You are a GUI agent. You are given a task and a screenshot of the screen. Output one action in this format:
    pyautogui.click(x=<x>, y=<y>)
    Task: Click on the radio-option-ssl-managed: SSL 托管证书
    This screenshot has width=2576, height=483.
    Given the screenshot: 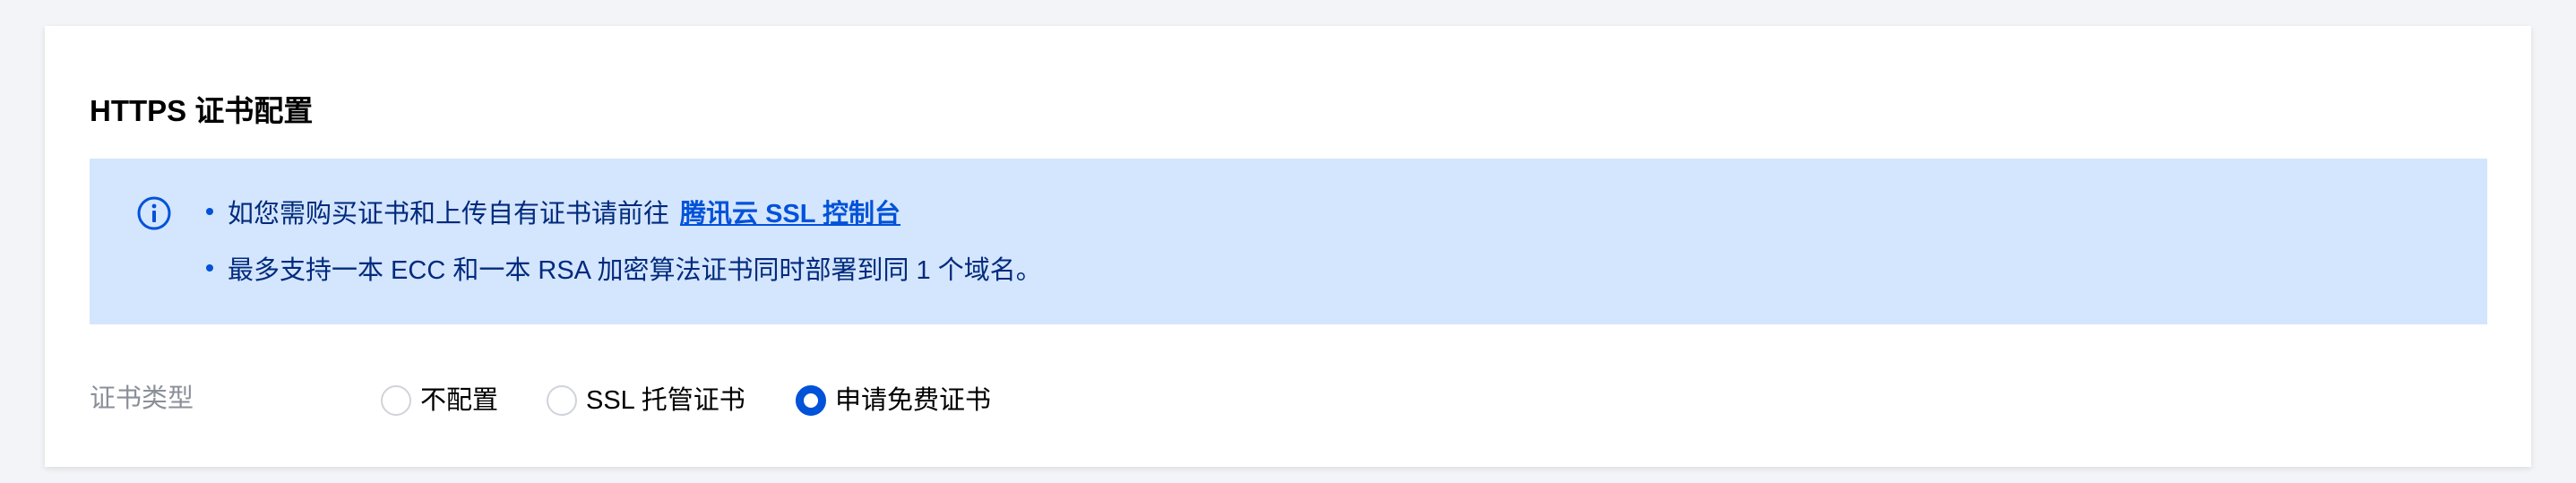 What is the action you would take?
    pyautogui.click(x=646, y=400)
    